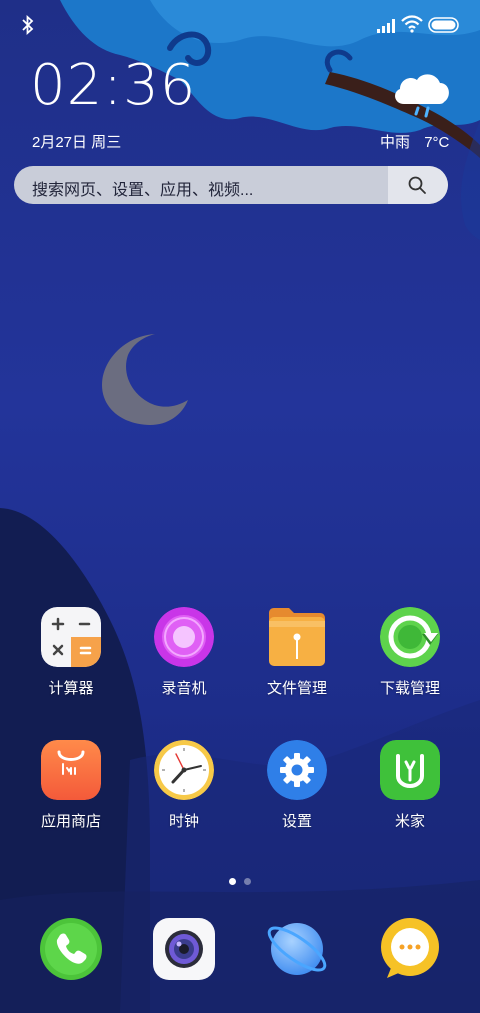 Image resolution: width=480 pixels, height=1013 pixels. I want to click on page-dot-active, so click(232, 881).